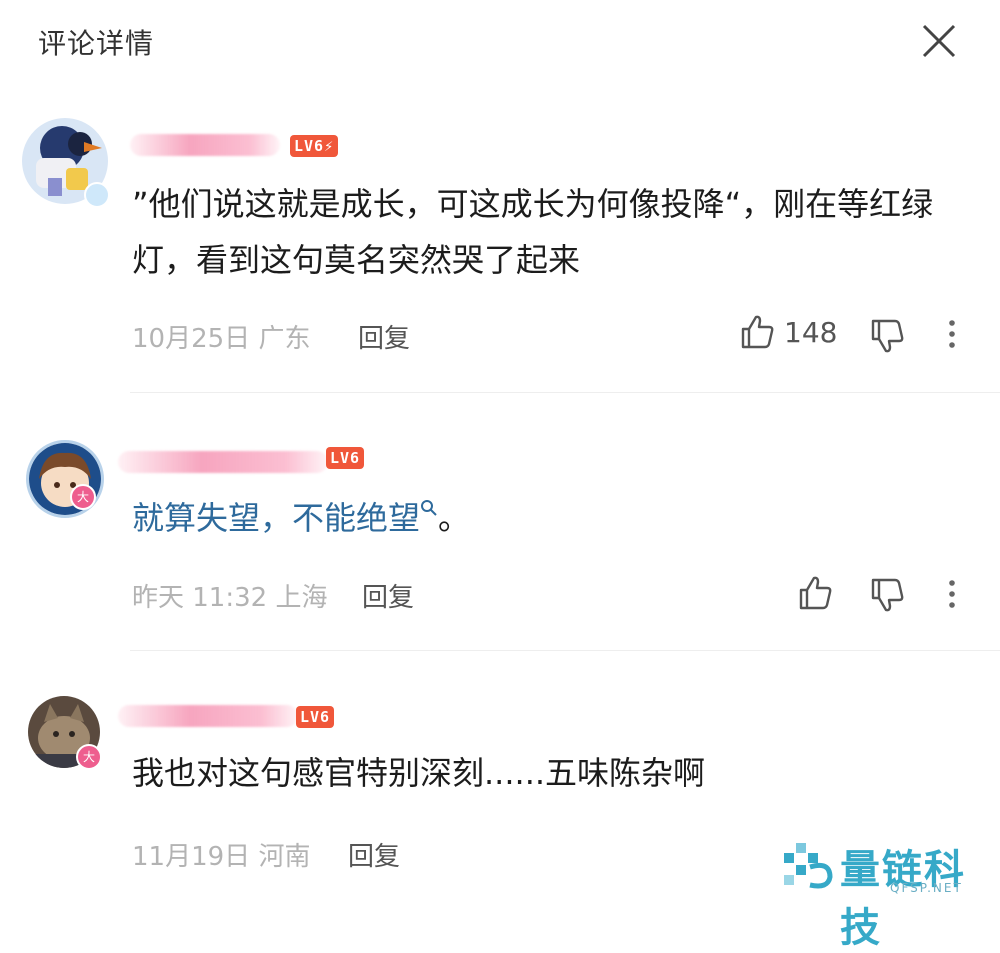 This screenshot has height=953, width=1000. What do you see at coordinates (926, 888) in the screenshot?
I see `watermark-url: QFSP.NET` at bounding box center [926, 888].